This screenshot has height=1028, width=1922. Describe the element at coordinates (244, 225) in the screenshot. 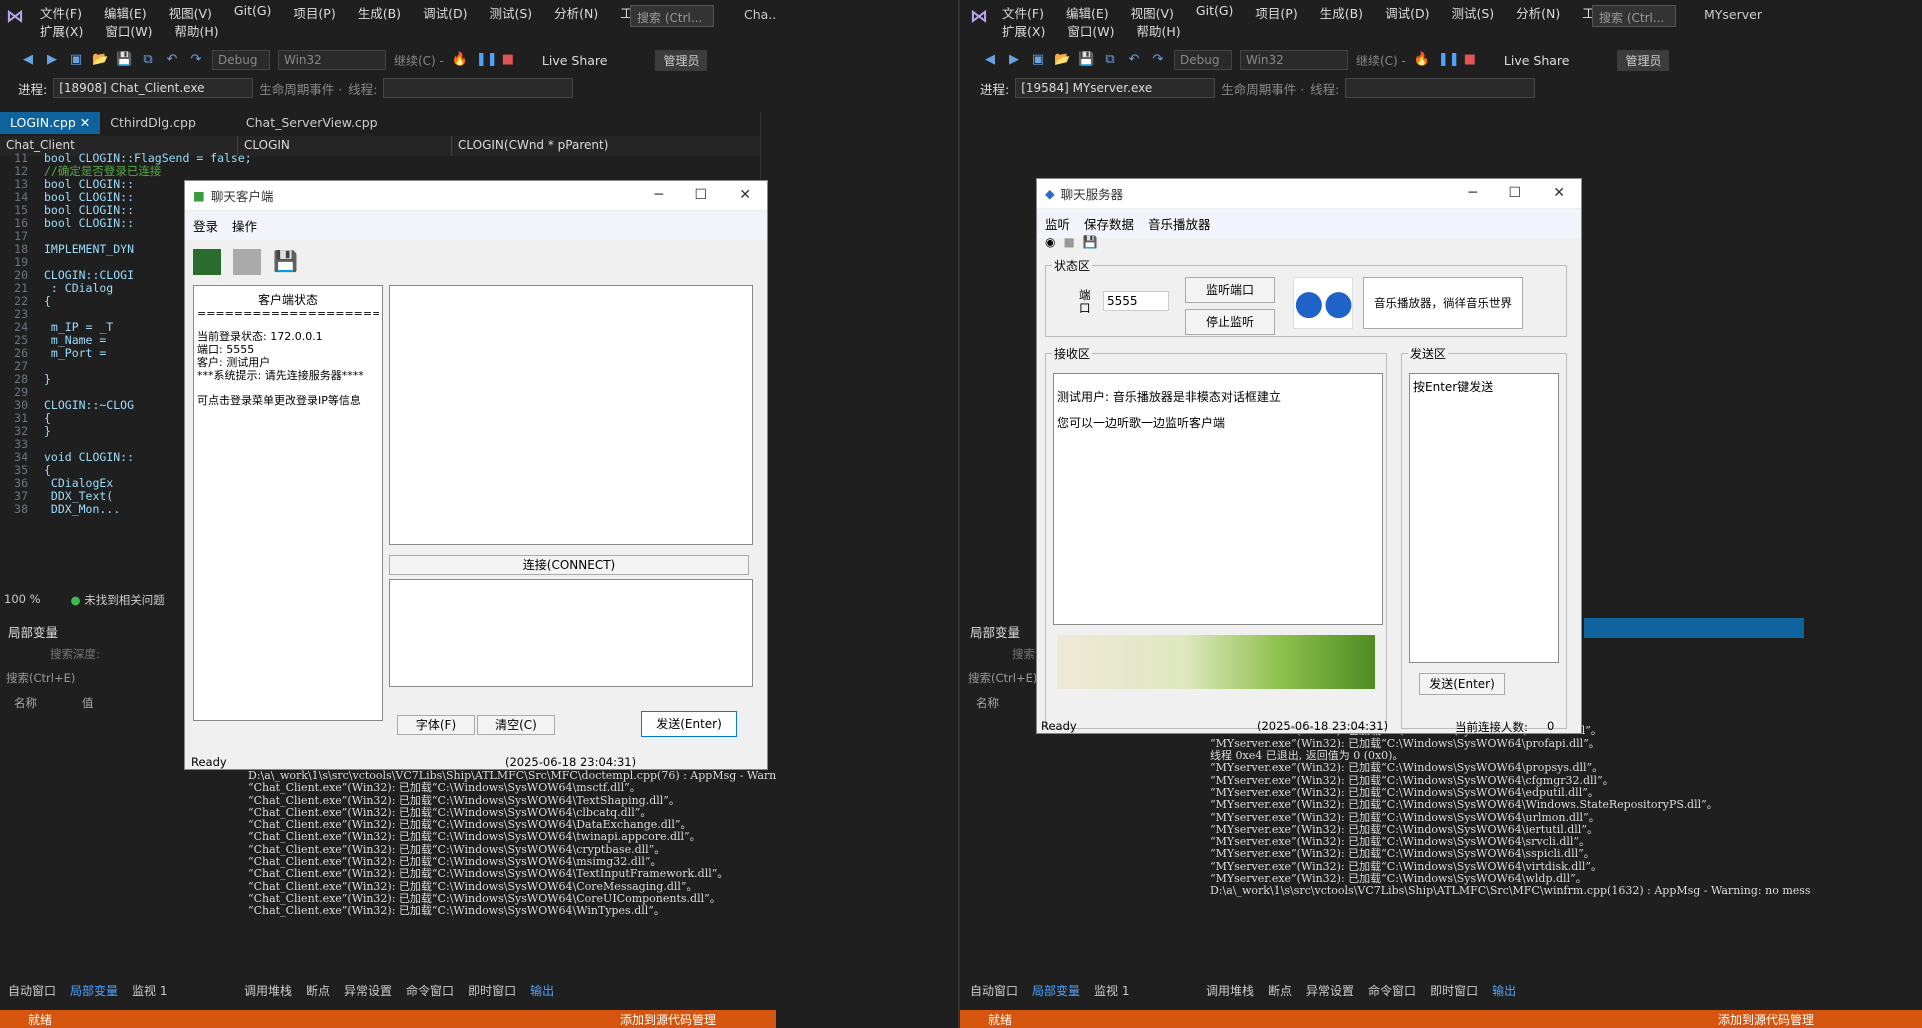

I see `menu-operate: 操作` at that location.